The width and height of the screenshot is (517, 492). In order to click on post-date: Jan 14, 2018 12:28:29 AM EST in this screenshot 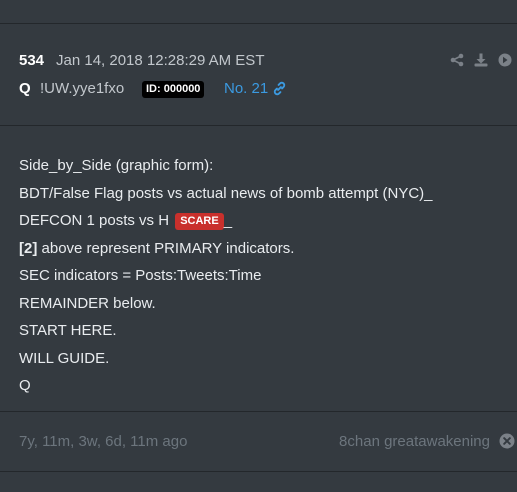, I will do `click(160, 60)`.